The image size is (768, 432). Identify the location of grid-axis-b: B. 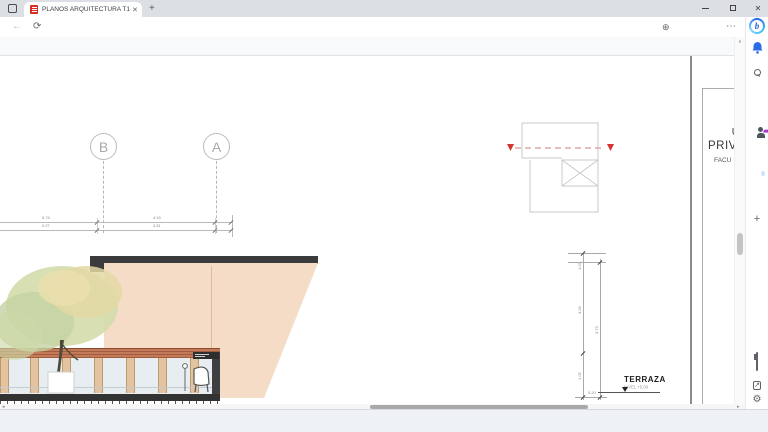
(103, 146).